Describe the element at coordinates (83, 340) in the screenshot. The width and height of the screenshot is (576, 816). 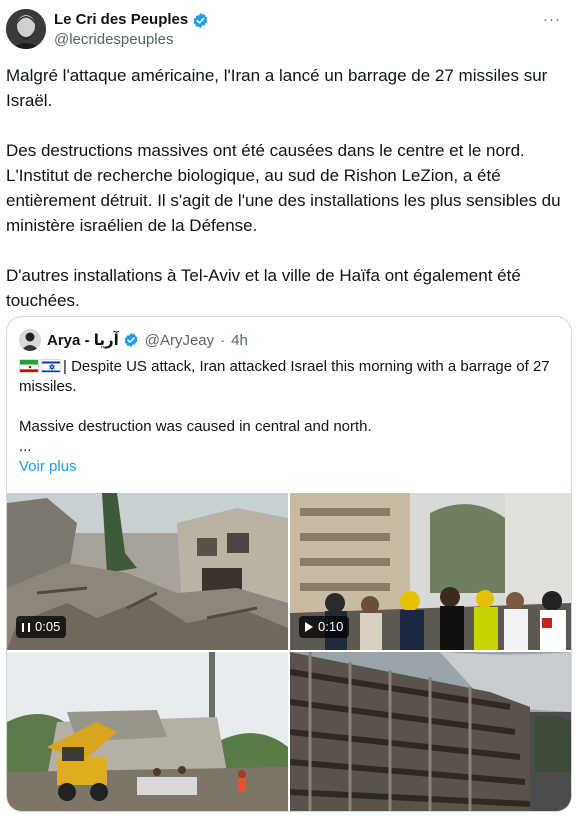
I see `quoted-author-name: Arya - آریا` at that location.